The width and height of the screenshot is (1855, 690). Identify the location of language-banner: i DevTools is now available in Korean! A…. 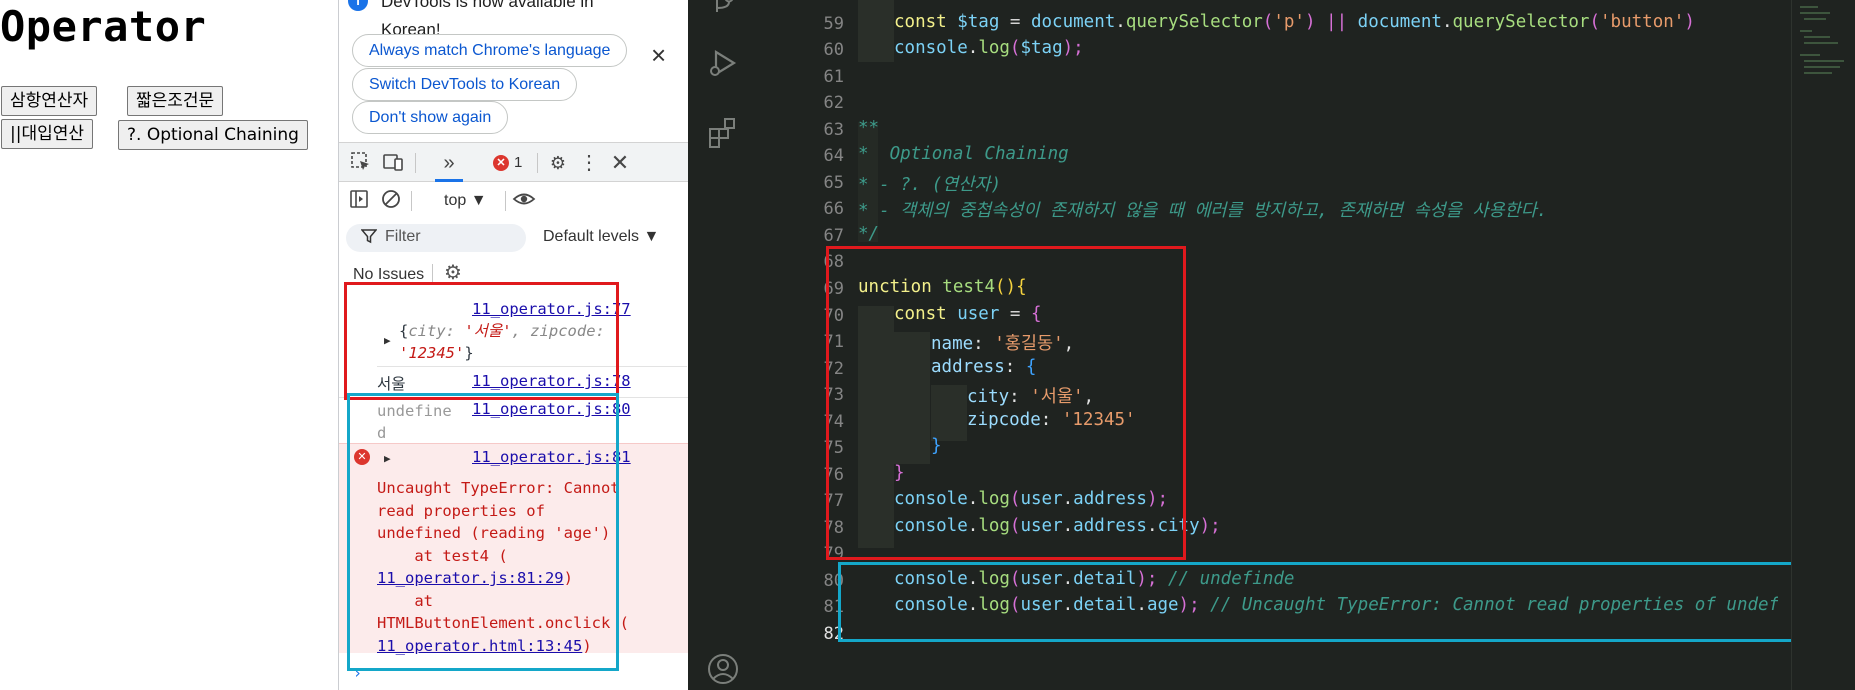
(513, 70).